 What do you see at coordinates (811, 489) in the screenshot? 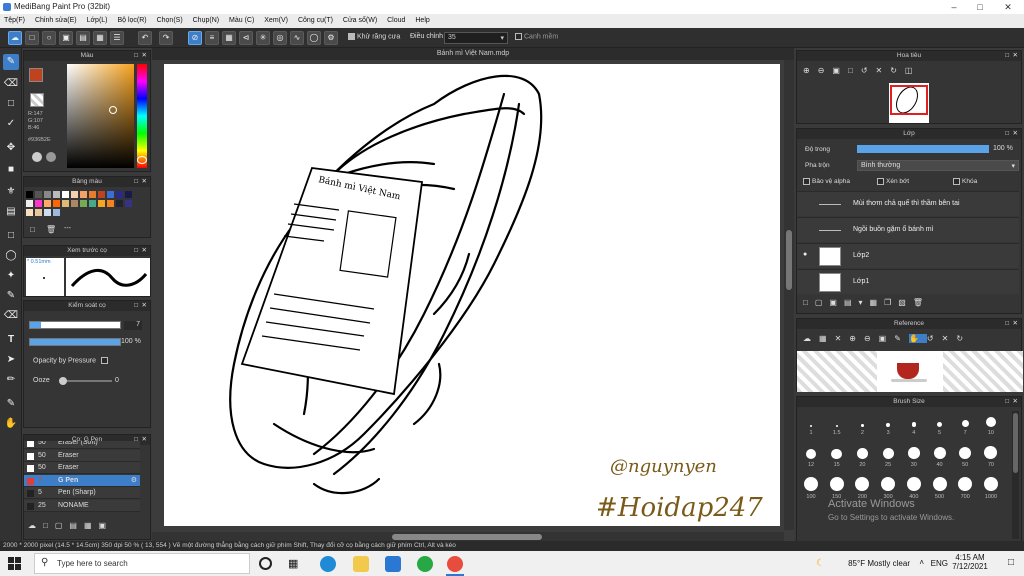
I see `brush-size-option: 100` at bounding box center [811, 489].